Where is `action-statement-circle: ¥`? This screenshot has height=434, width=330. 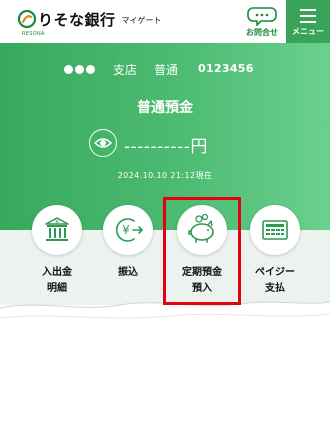 action-statement-circle: ¥ is located at coordinates (57, 230).